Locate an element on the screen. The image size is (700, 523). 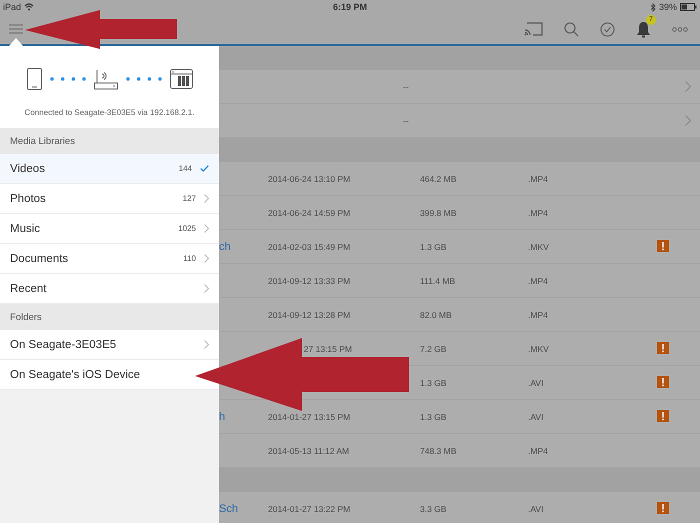
check-circle-icon is located at coordinates (607, 29).